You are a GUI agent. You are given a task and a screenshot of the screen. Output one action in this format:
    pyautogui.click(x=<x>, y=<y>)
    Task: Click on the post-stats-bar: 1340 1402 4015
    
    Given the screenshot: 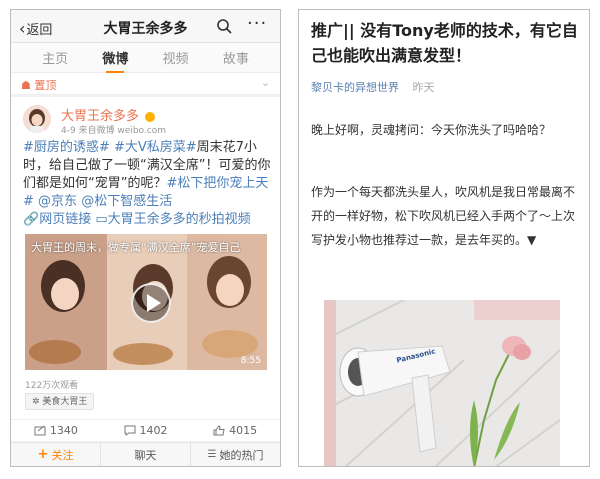 What is the action you would take?
    pyautogui.click(x=145, y=430)
    